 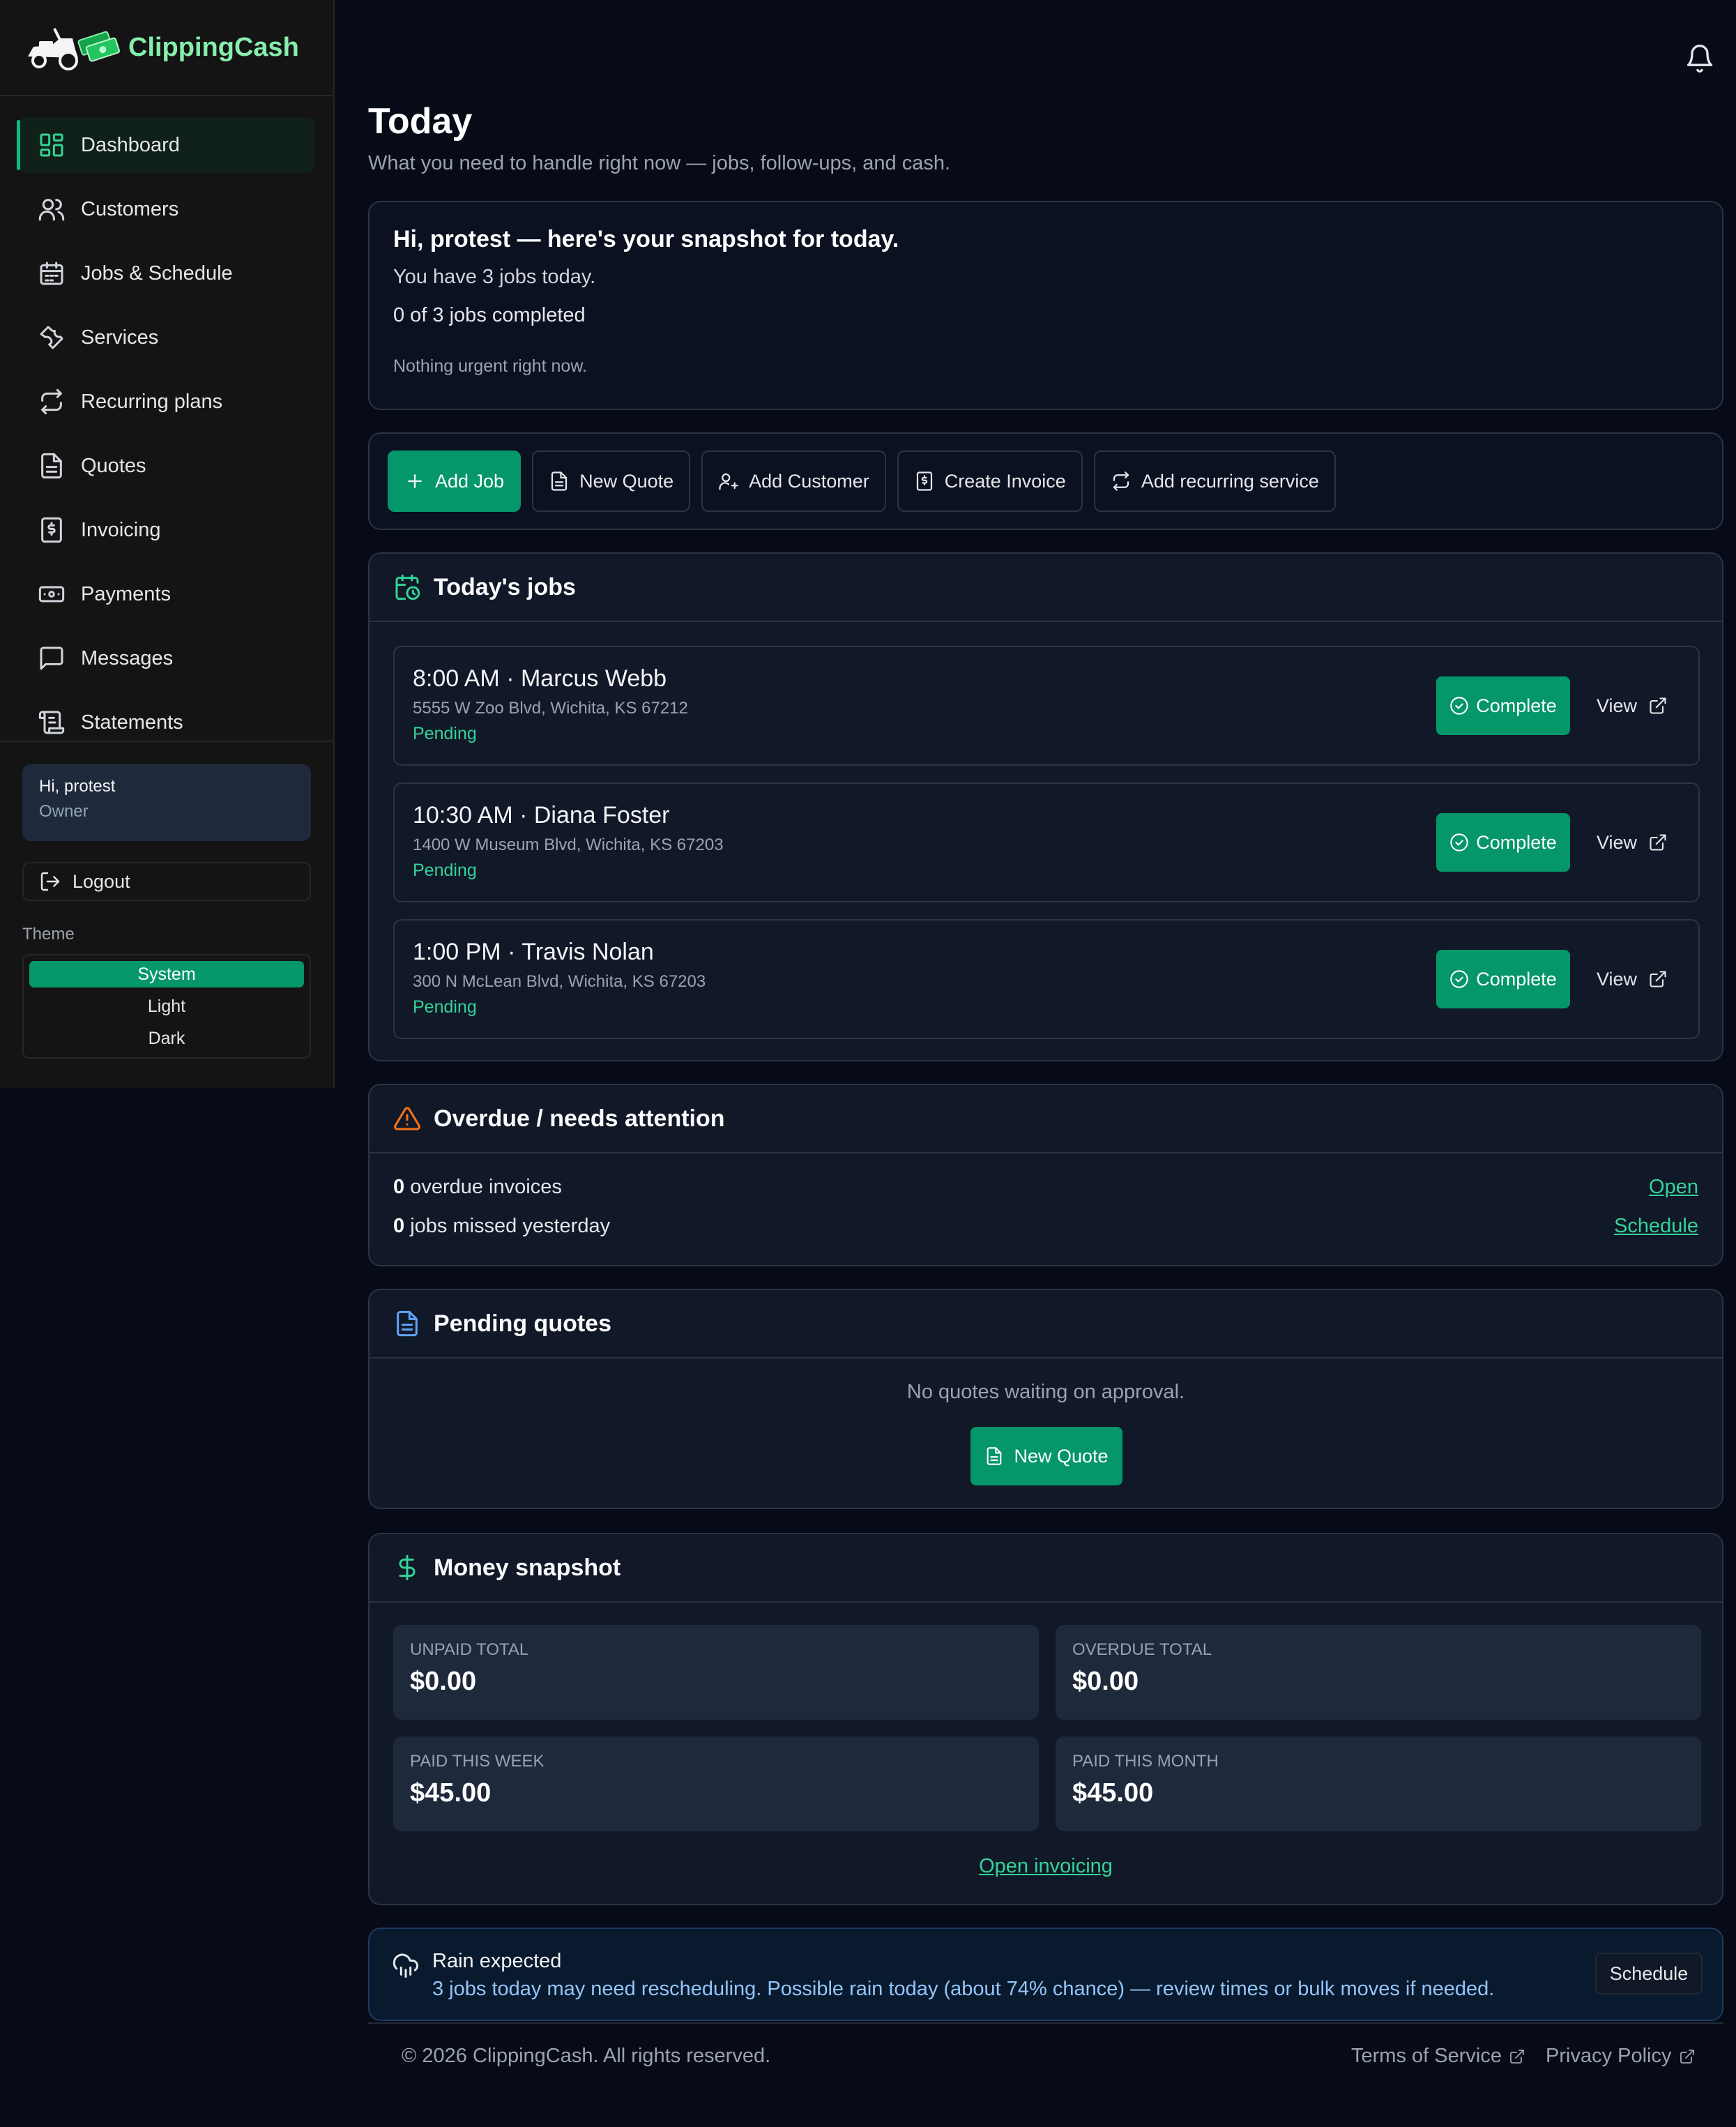 What do you see at coordinates (128, 657) in the screenshot?
I see `sidebar-item-label: Messages` at bounding box center [128, 657].